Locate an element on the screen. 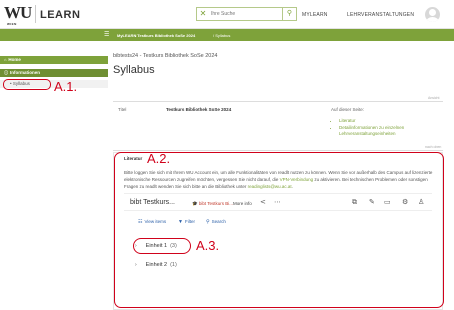 The width and height of the screenshot is (454, 310). nav-lehrveranstaltungen: LEHRVERANSTALTUNGEN is located at coordinates (380, 15).